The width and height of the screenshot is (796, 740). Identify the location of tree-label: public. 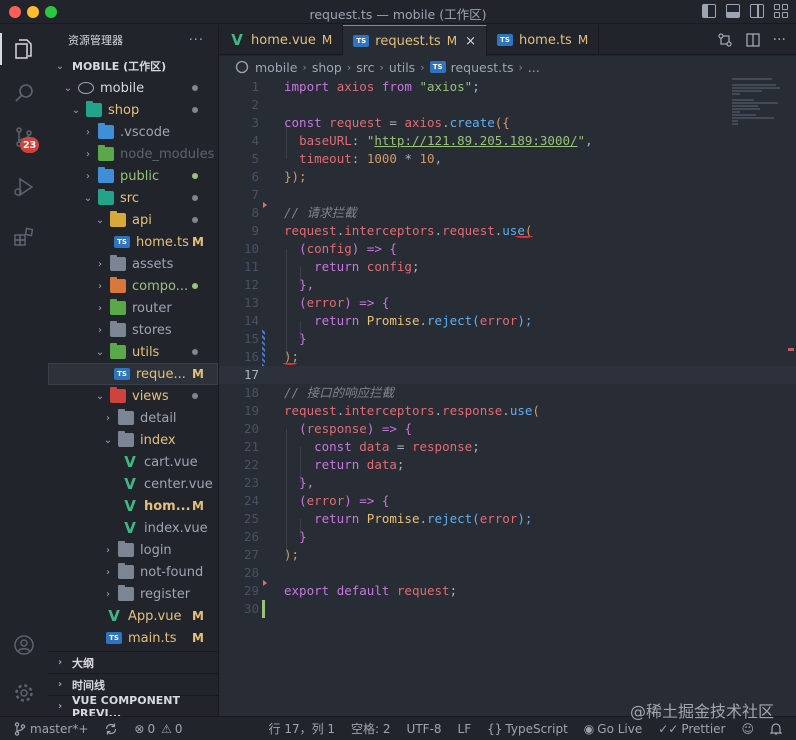
(140, 176).